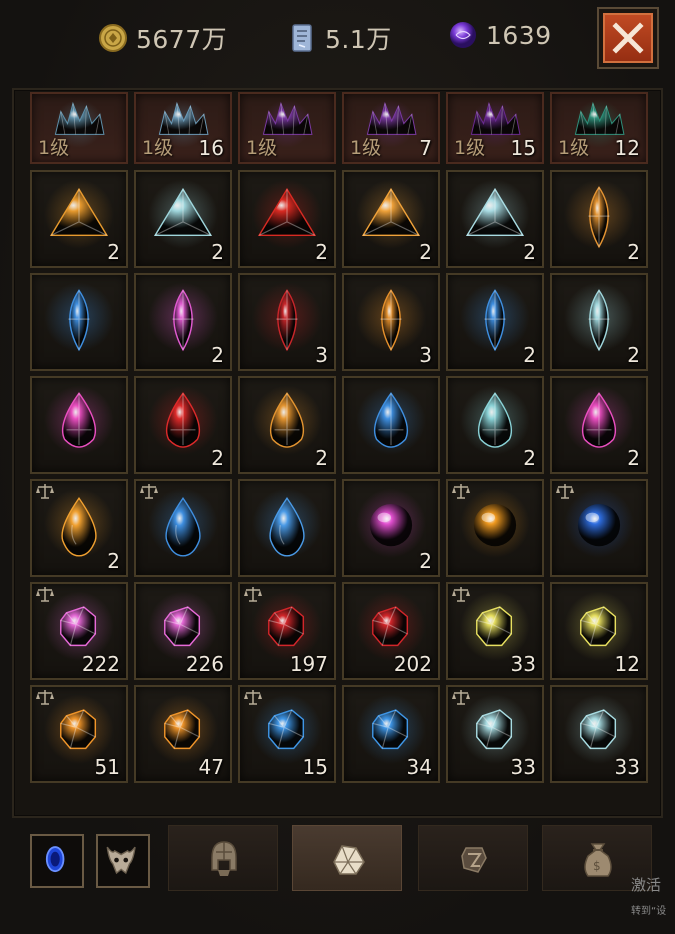 The image size is (675, 934). I want to click on helmet-icon, so click(224, 858).